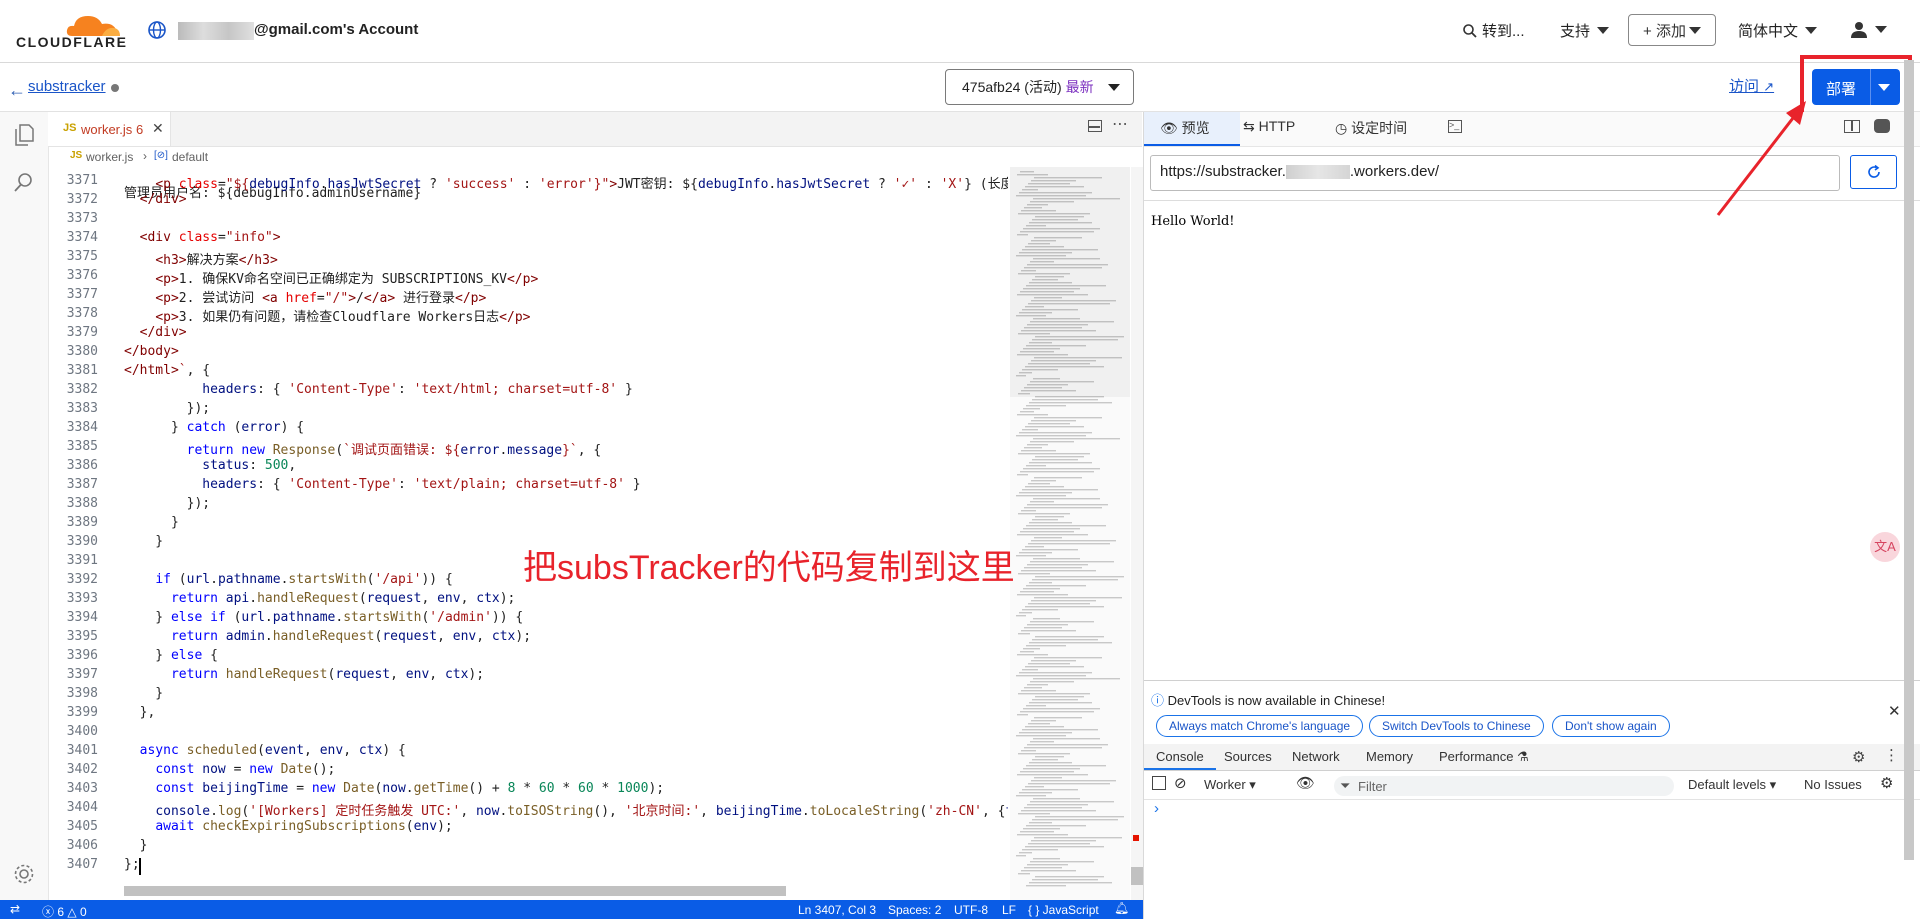 The image size is (1920, 920). What do you see at coordinates (837, 910) in the screenshot?
I see `cursor-position: Ln 3407, Col 3` at bounding box center [837, 910].